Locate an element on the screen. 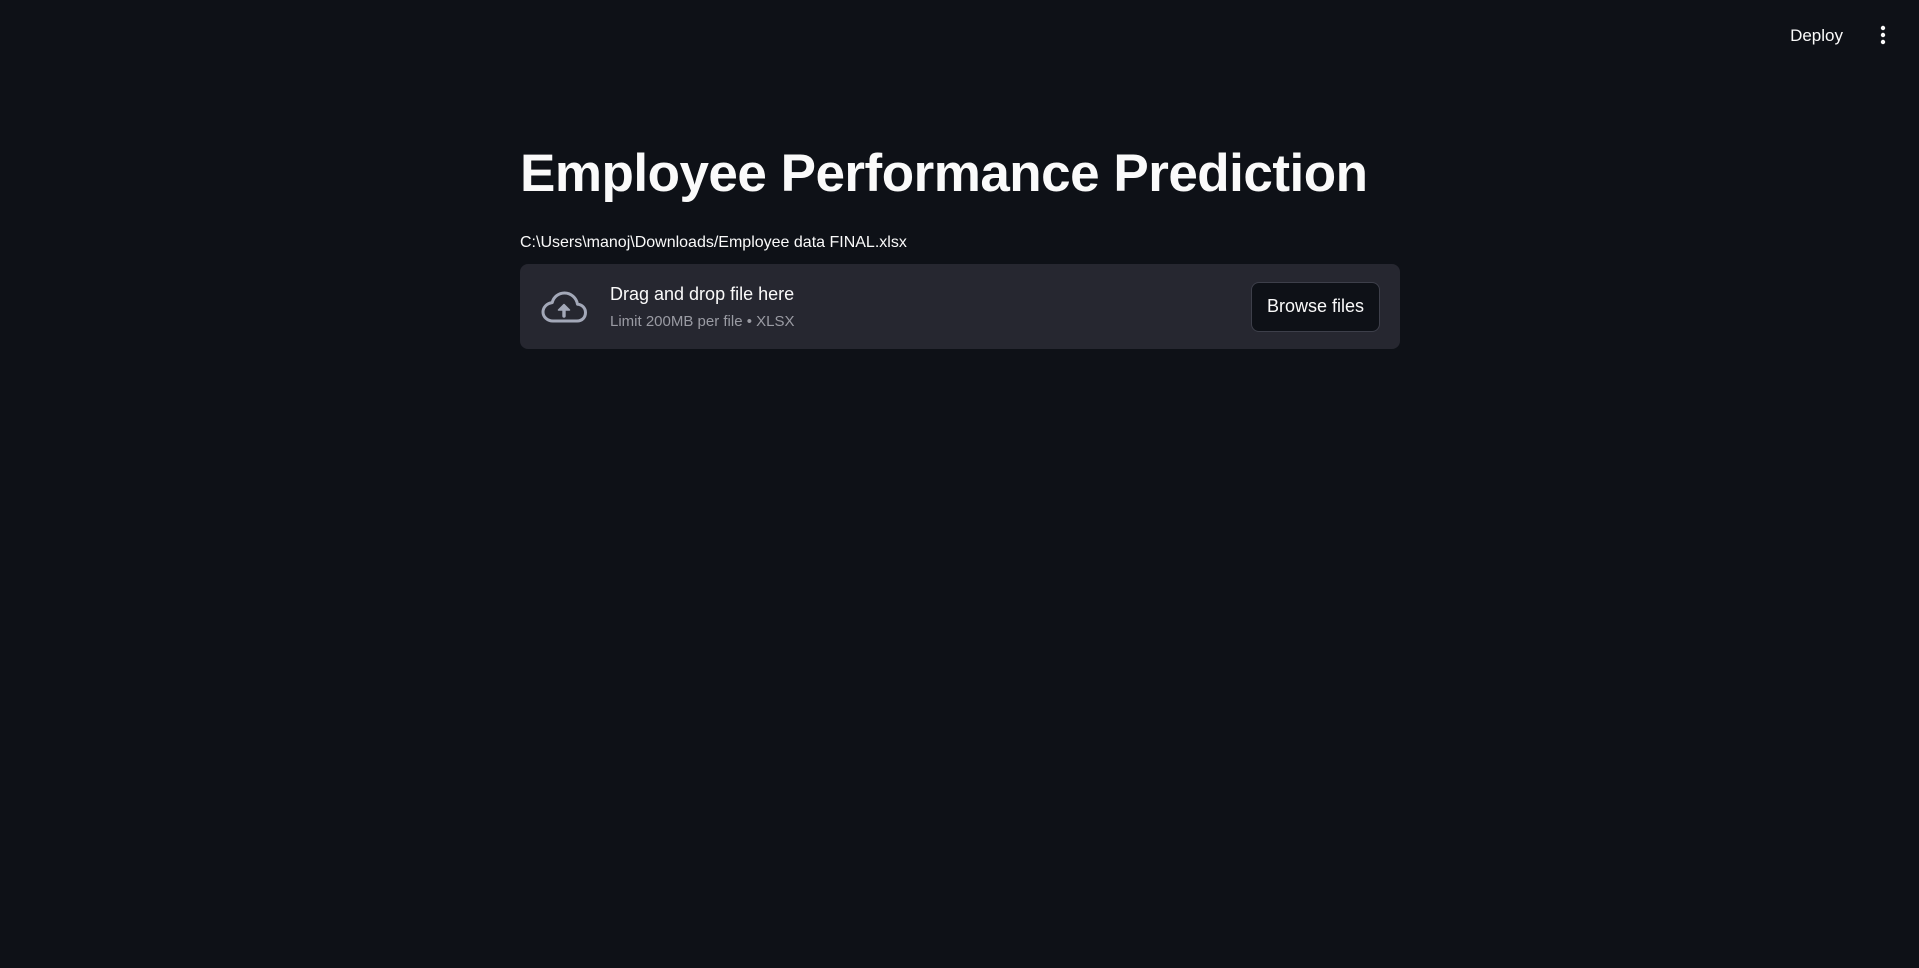  deploy-button: Deploy is located at coordinates (1816, 36).